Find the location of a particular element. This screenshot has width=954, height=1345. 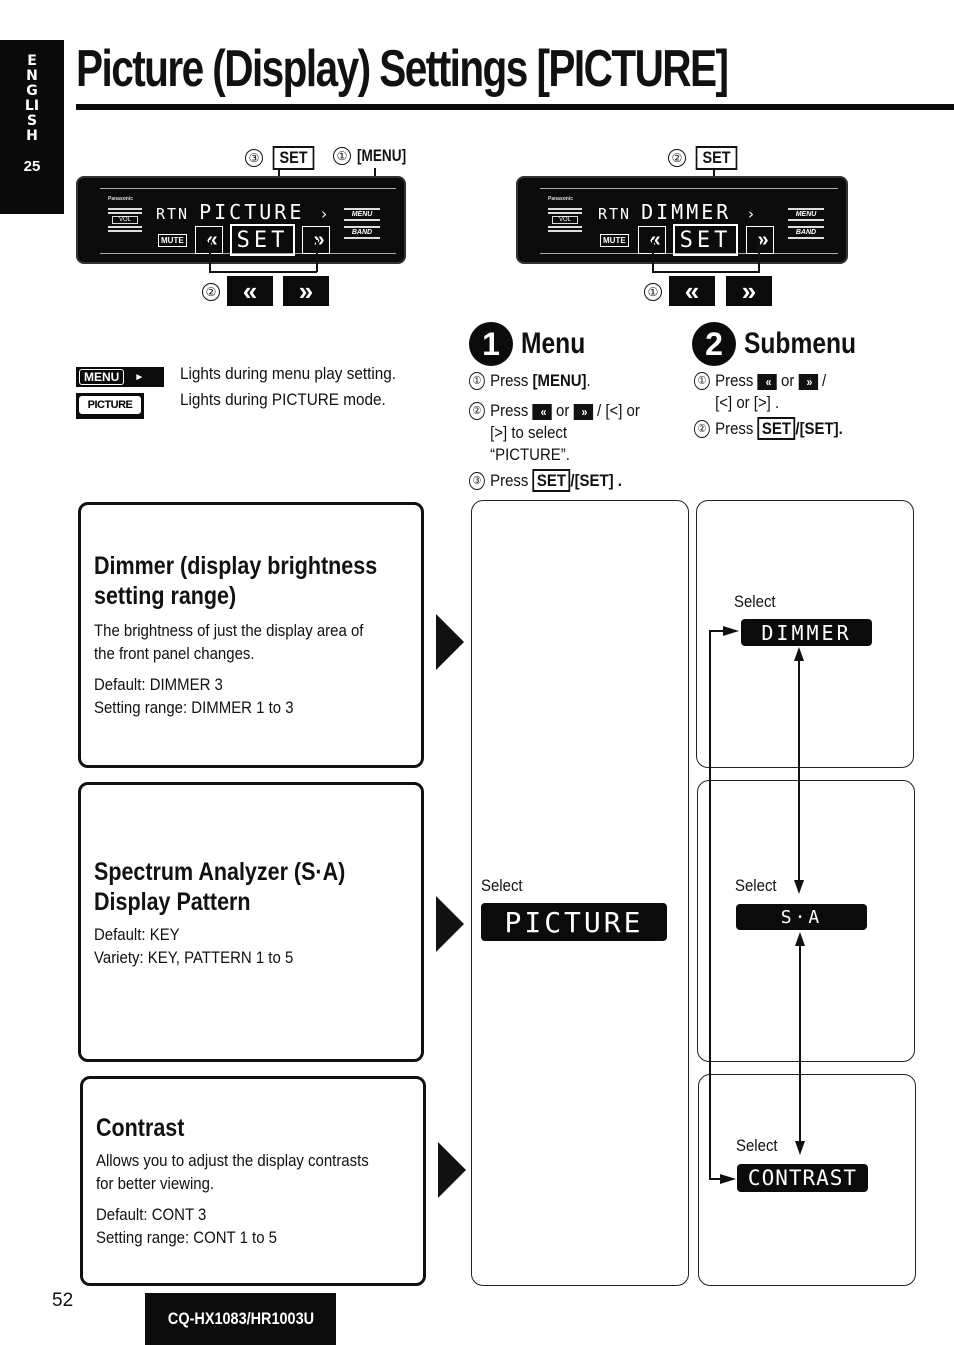

menu-step-3: ③ Press SET/[SET] . is located at coordinates (570, 480).